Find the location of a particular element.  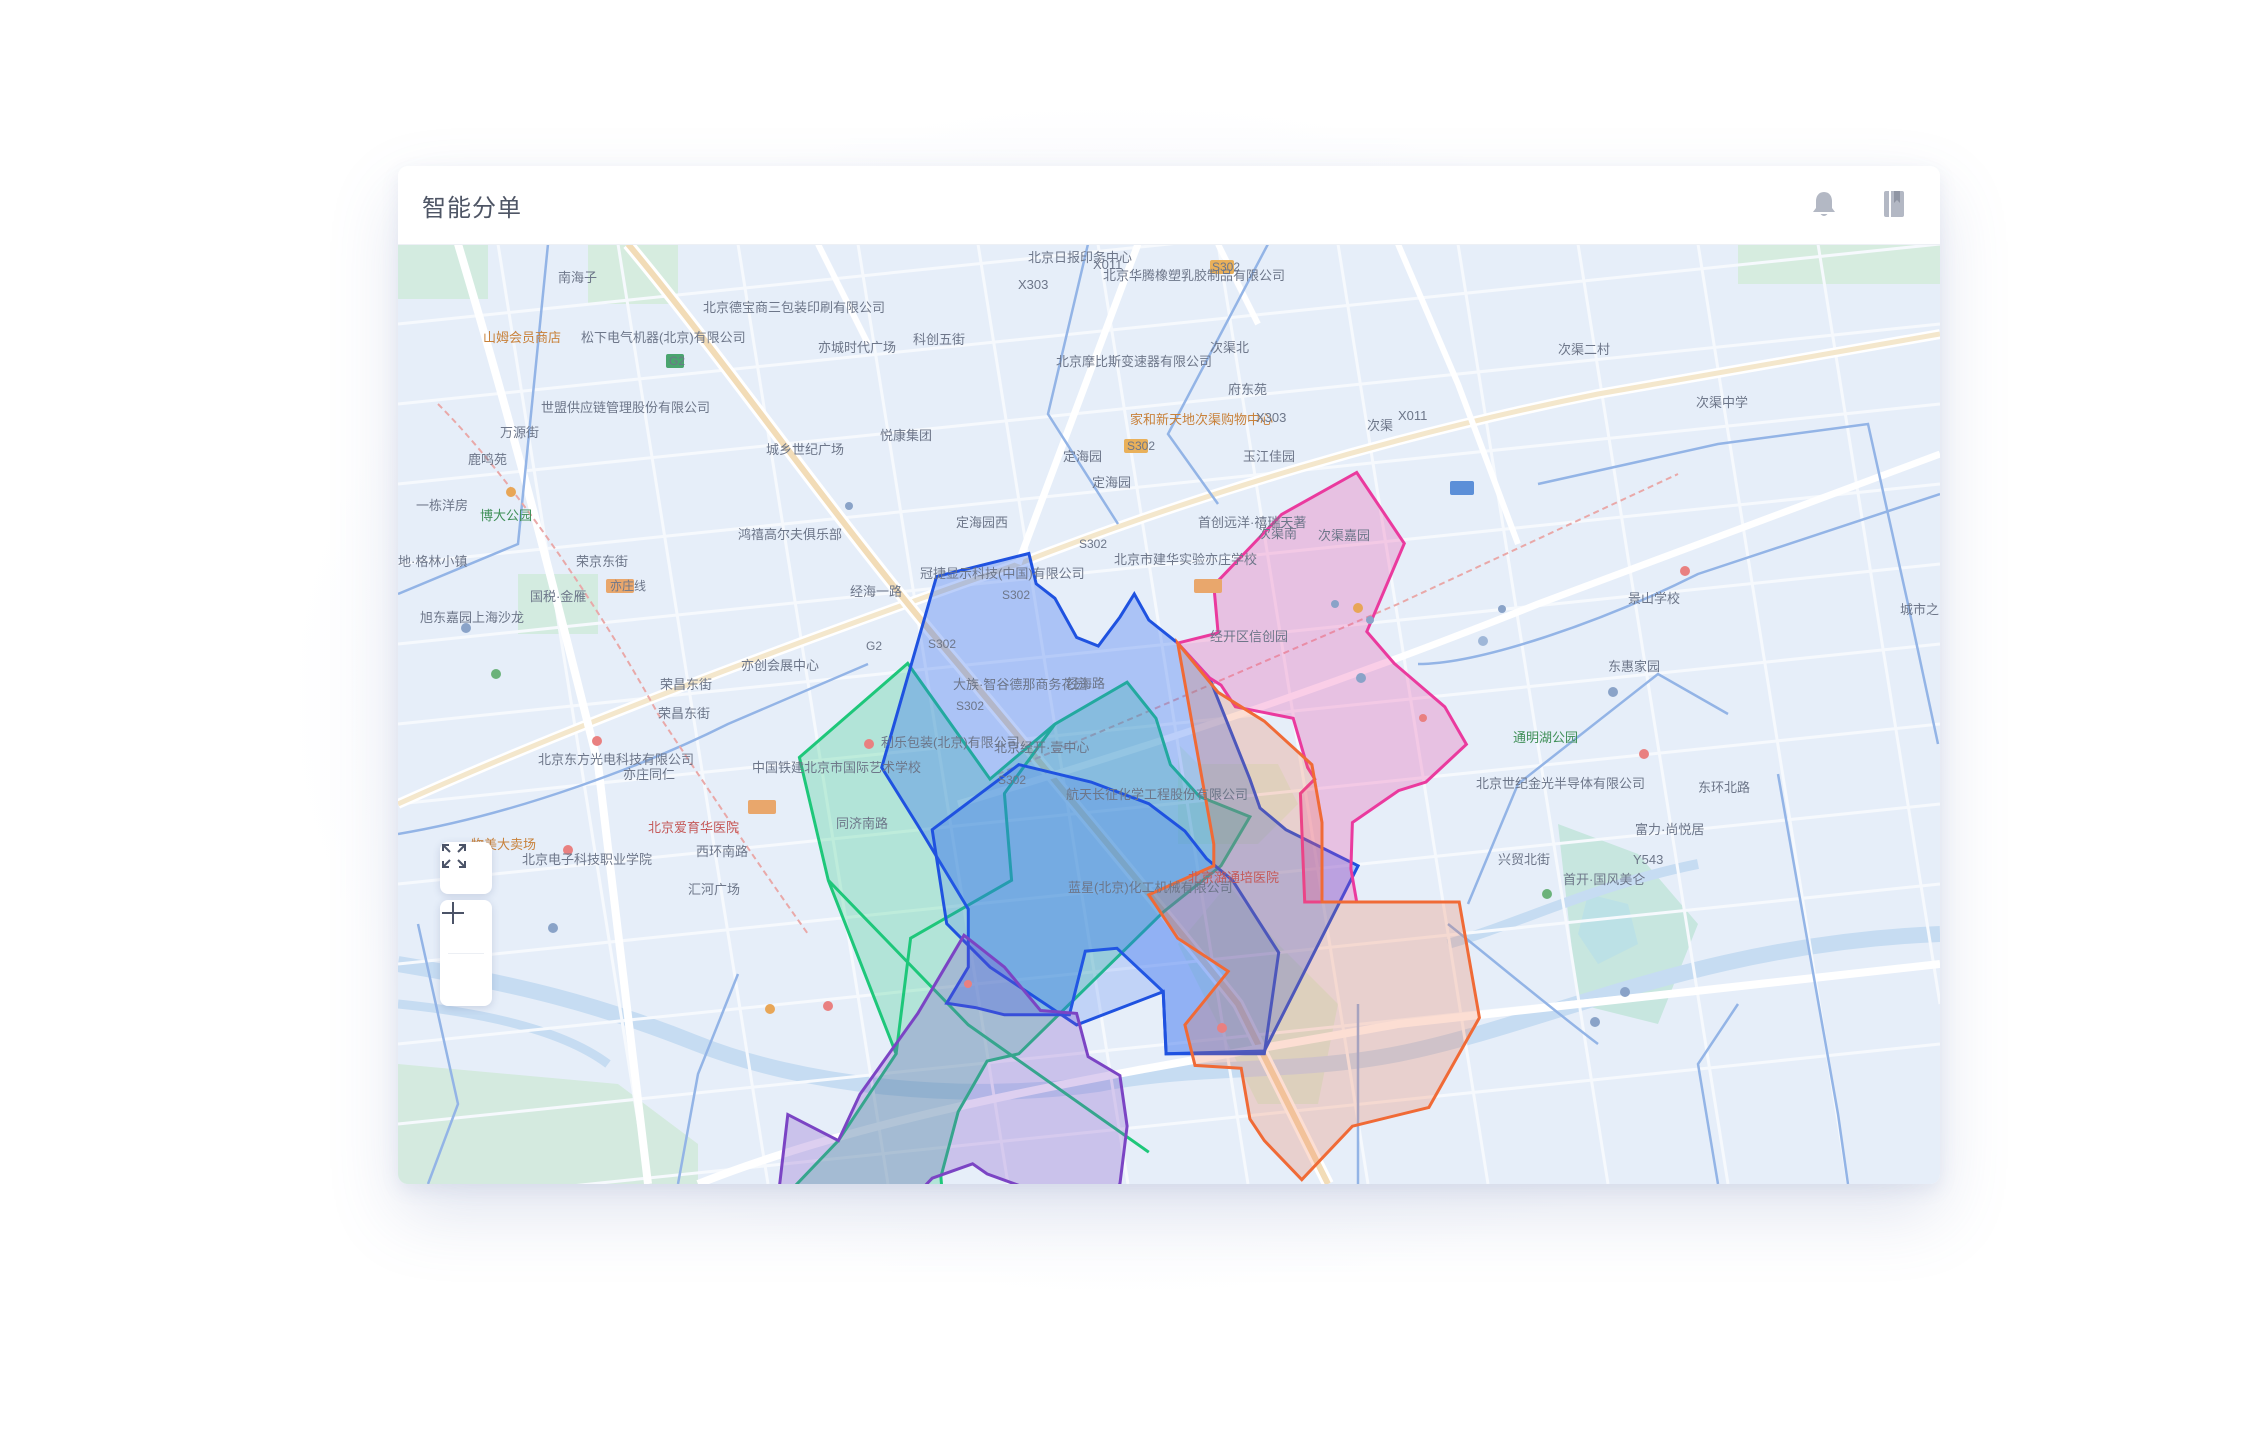

svg-text: 次渠北 is located at coordinates (1229, 347).